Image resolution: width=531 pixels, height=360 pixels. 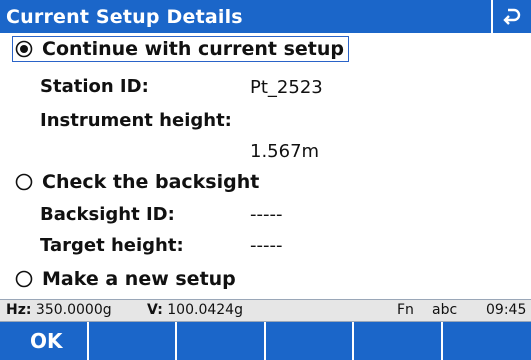 What do you see at coordinates (286, 87) in the screenshot?
I see `station-id-value: Pt_2523` at bounding box center [286, 87].